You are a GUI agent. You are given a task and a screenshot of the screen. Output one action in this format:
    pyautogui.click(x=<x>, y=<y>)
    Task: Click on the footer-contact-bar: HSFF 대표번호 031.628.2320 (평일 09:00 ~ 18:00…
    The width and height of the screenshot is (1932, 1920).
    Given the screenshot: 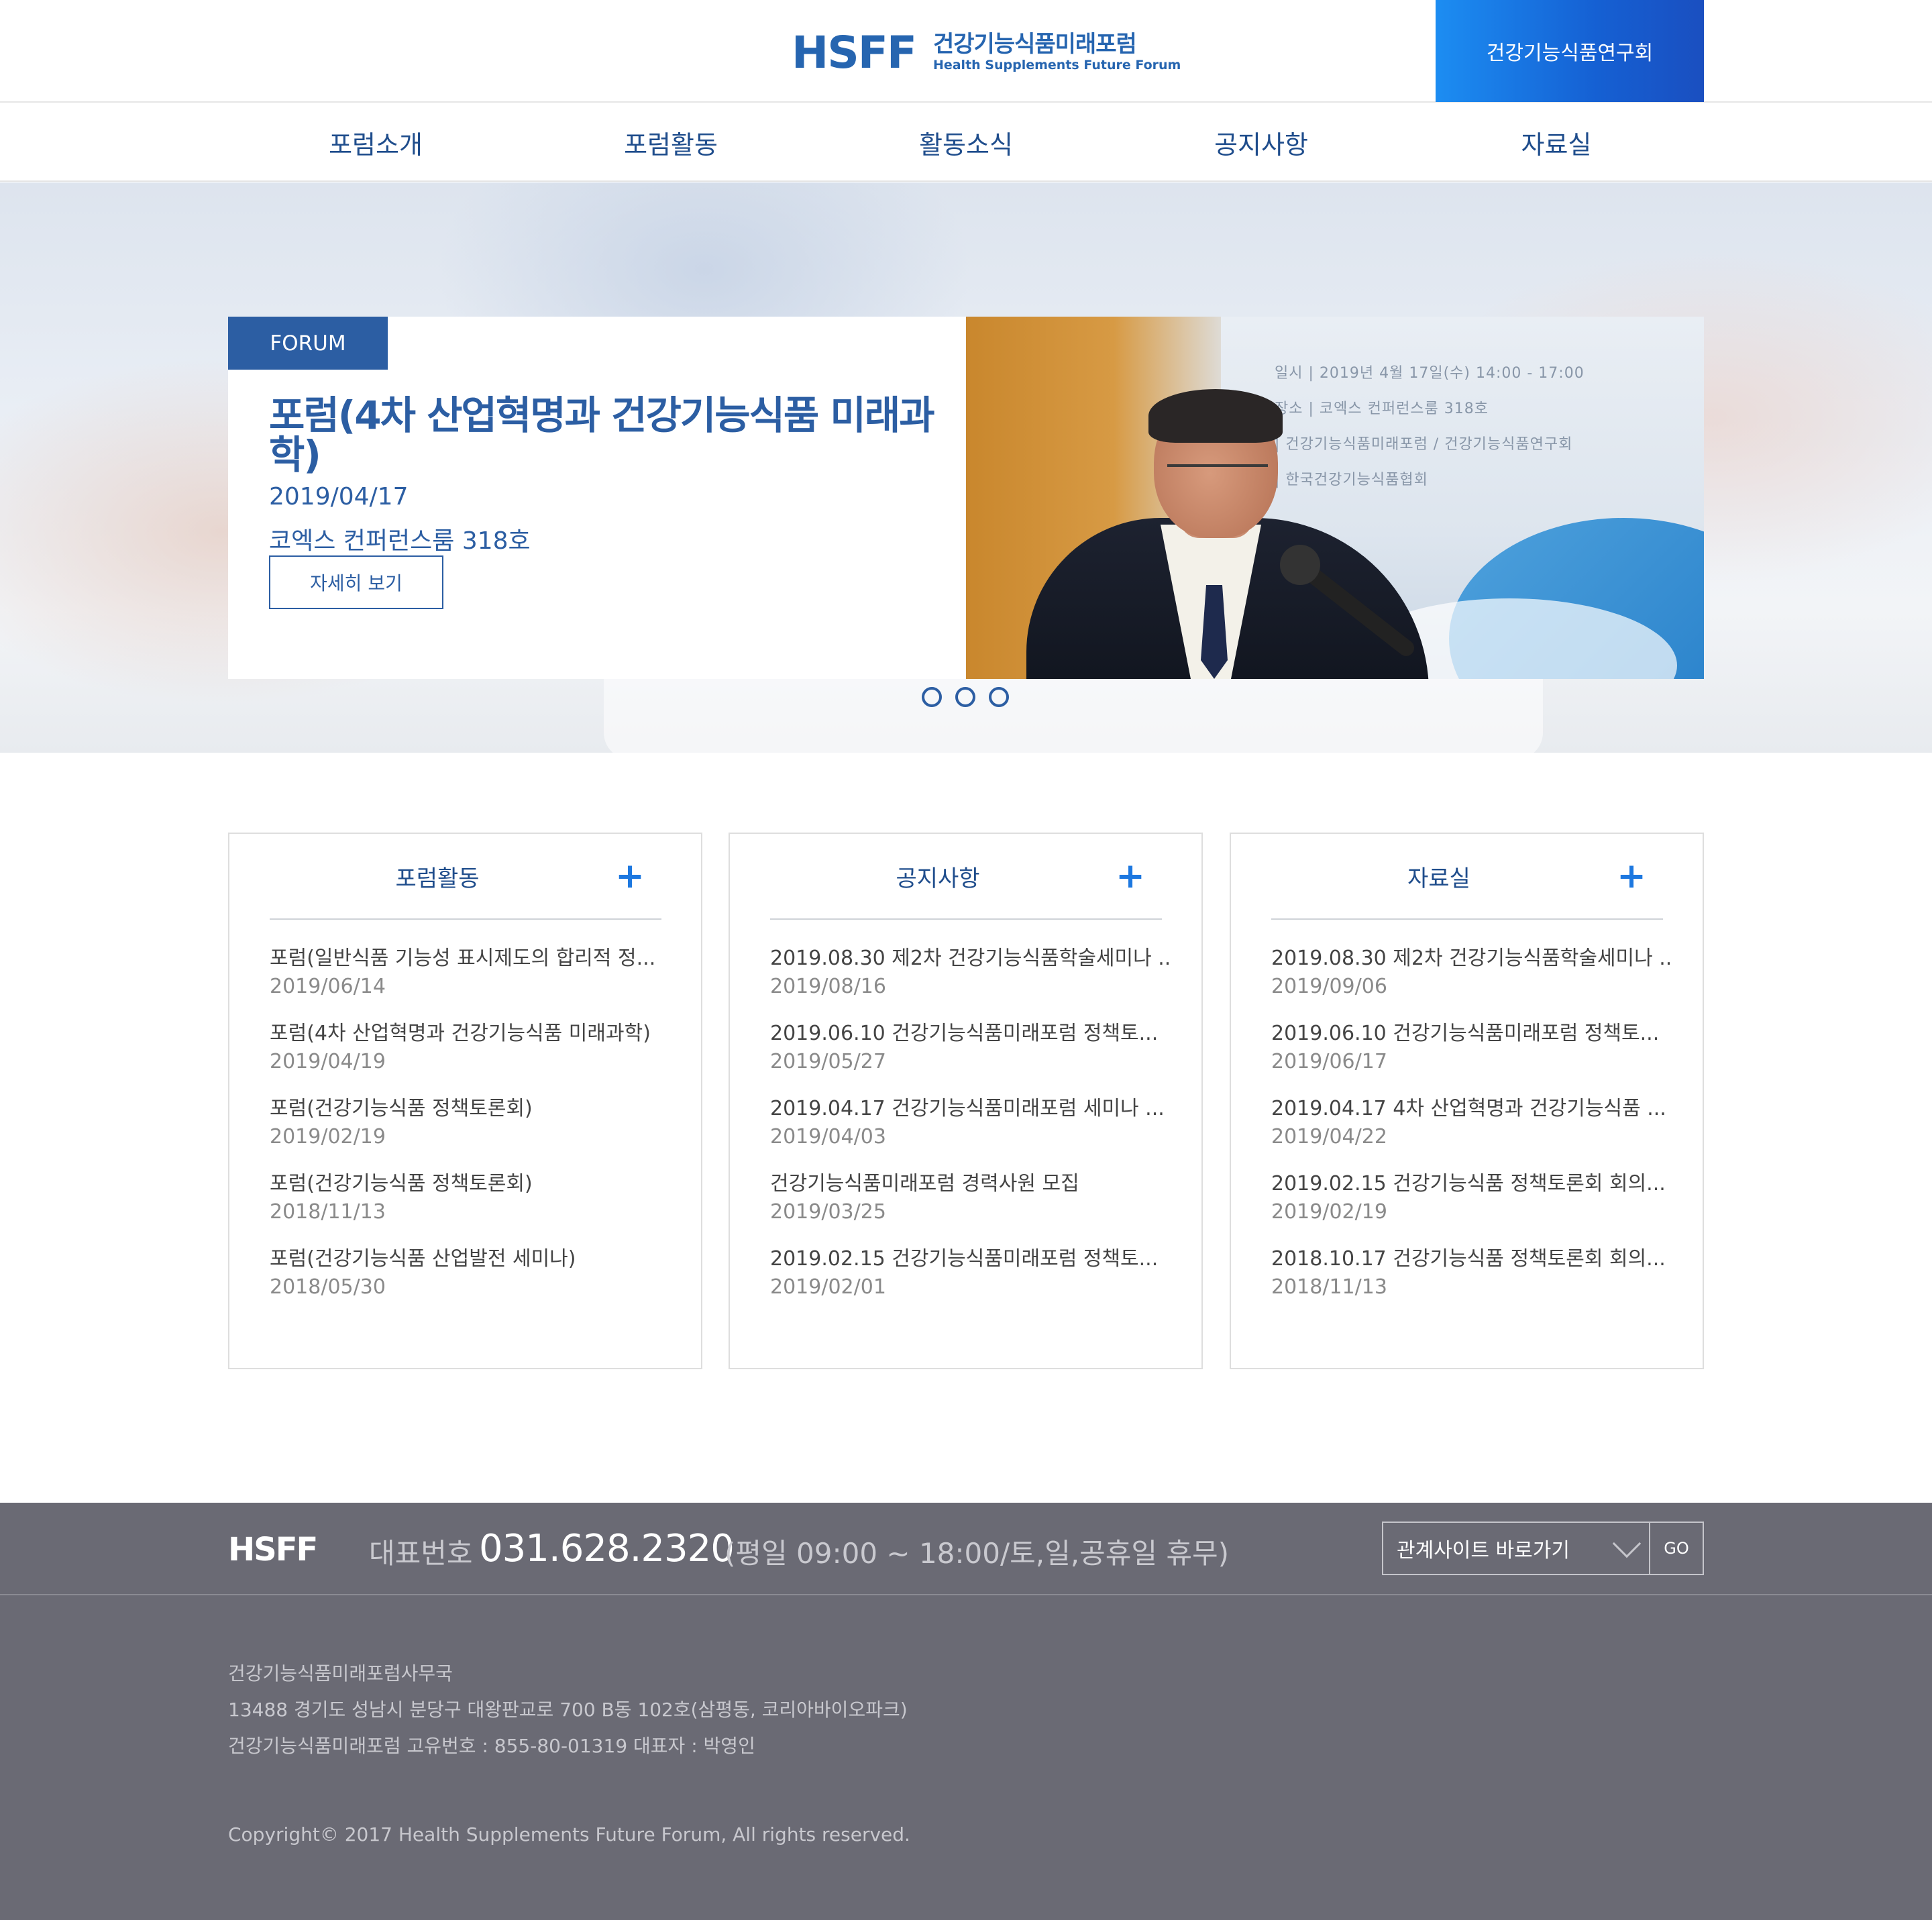 What is the action you would take?
    pyautogui.click(x=966, y=1549)
    